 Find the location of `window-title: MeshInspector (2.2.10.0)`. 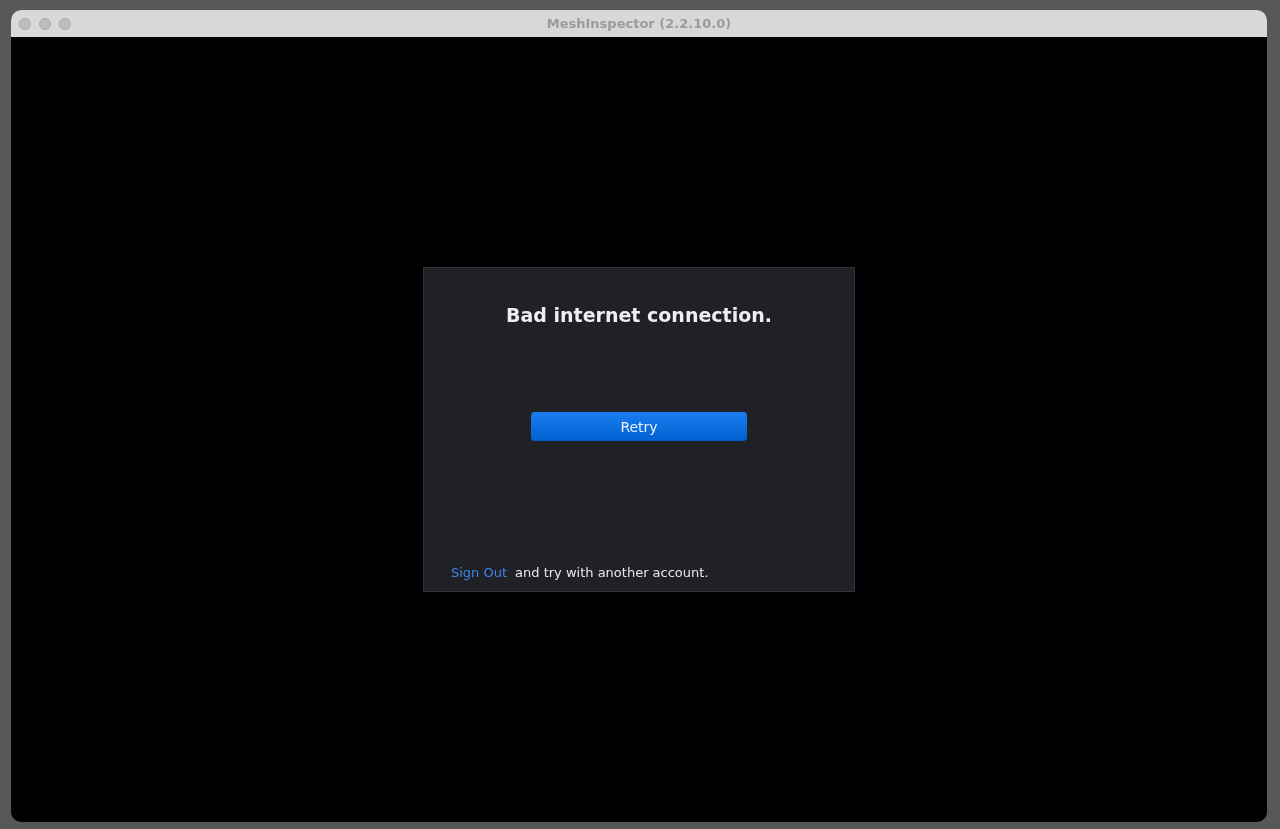

window-title: MeshInspector (2.2.10.0) is located at coordinates (639, 23).